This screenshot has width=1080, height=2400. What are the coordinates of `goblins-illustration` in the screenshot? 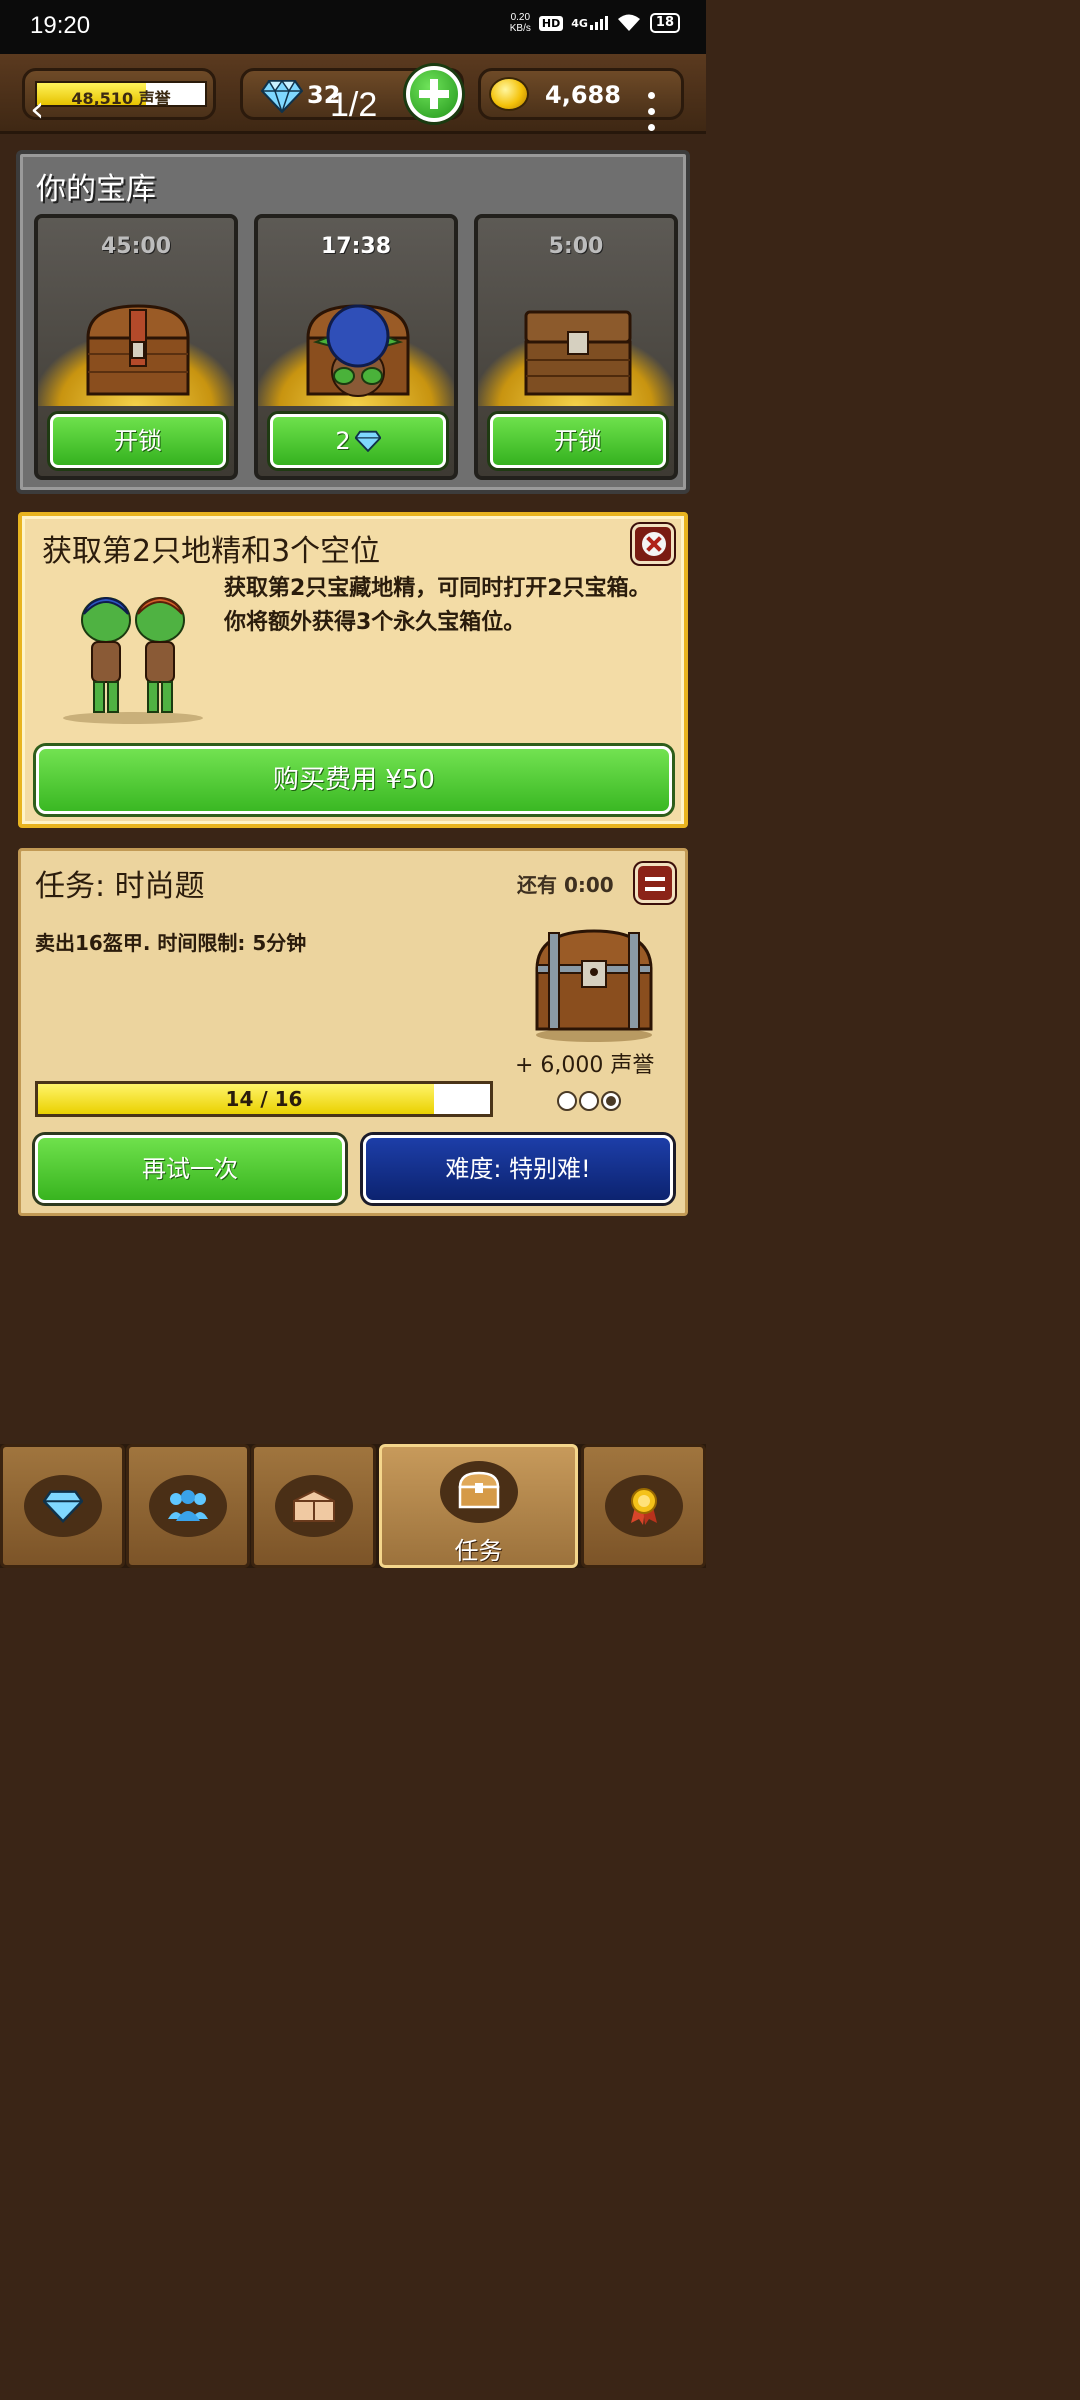 It's located at (133, 660).